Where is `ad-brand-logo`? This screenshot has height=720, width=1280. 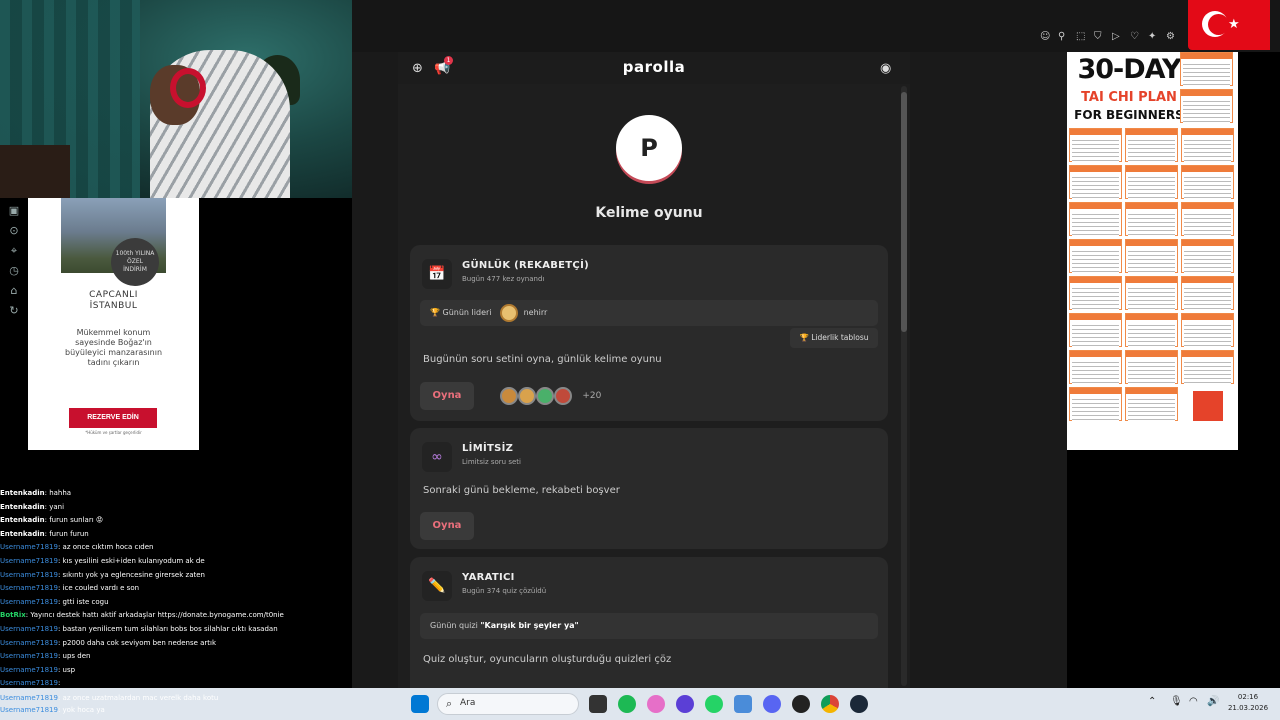
ad-brand-logo is located at coordinates (1207, 406).